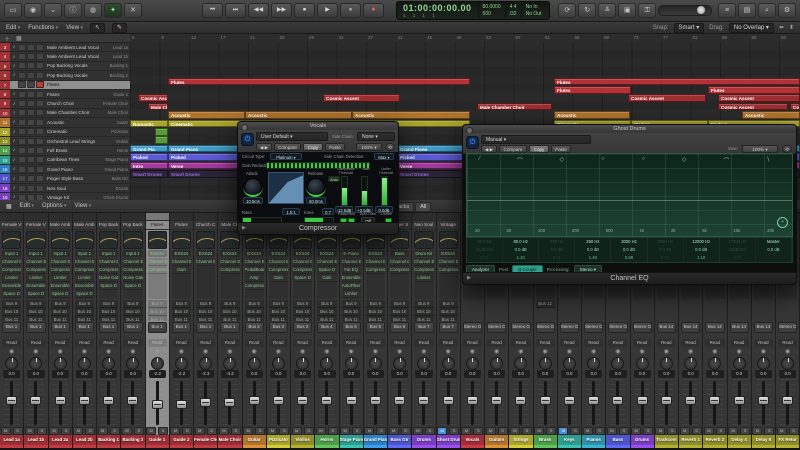 The height and width of the screenshot is (450, 800). What do you see at coordinates (133, 10) in the screenshot?
I see `toolbar-icon-6: ✕` at bounding box center [133, 10].